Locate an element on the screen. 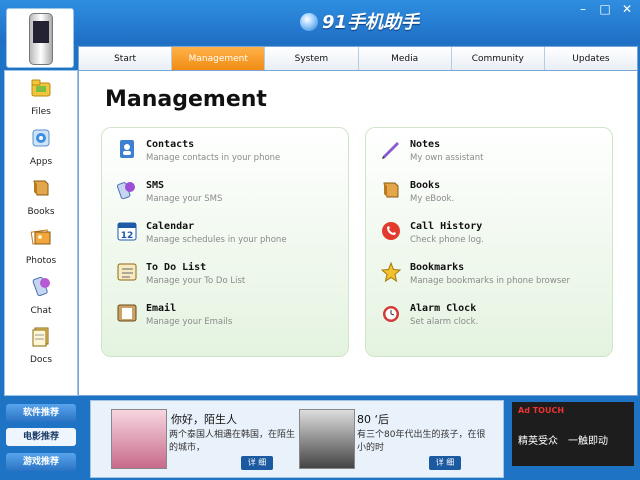  logo-text: 91手机助手 is located at coordinates (371, 22).